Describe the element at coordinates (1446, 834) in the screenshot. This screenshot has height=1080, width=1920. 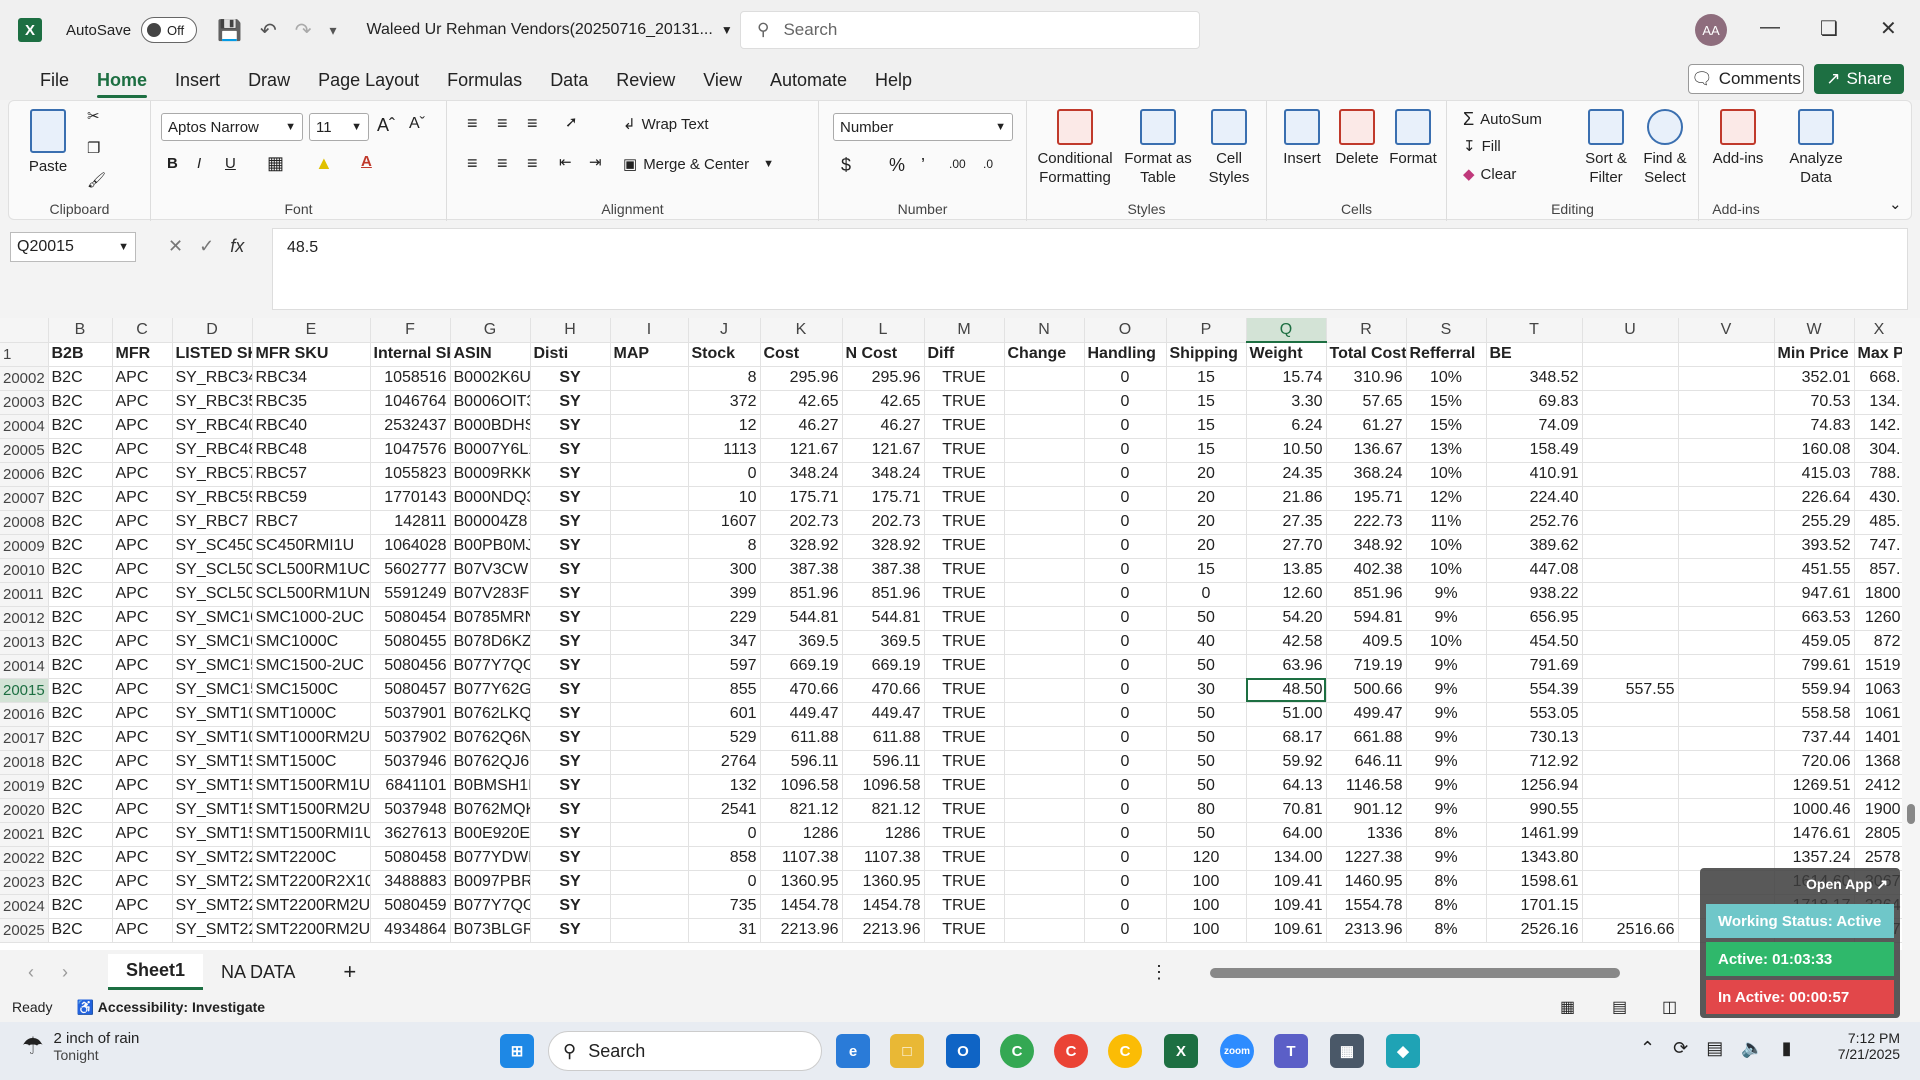
I see `cell: 8%` at that location.